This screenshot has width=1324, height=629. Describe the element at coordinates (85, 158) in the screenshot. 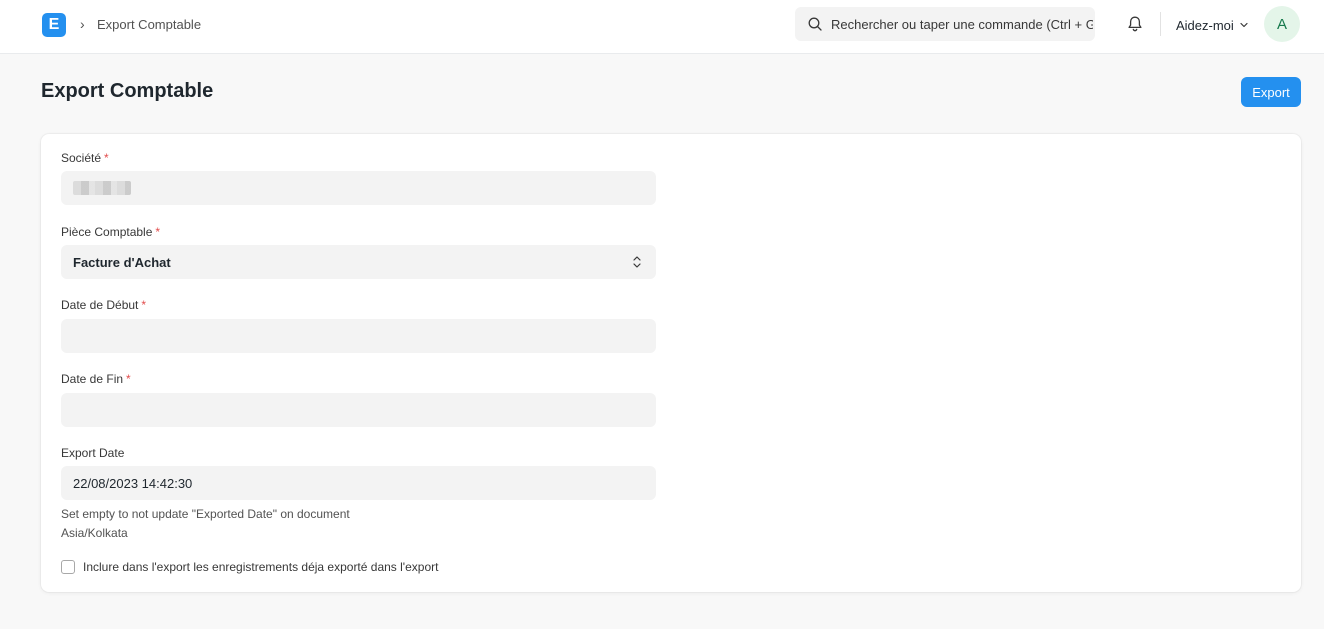

I see `company-label: Société *` at that location.